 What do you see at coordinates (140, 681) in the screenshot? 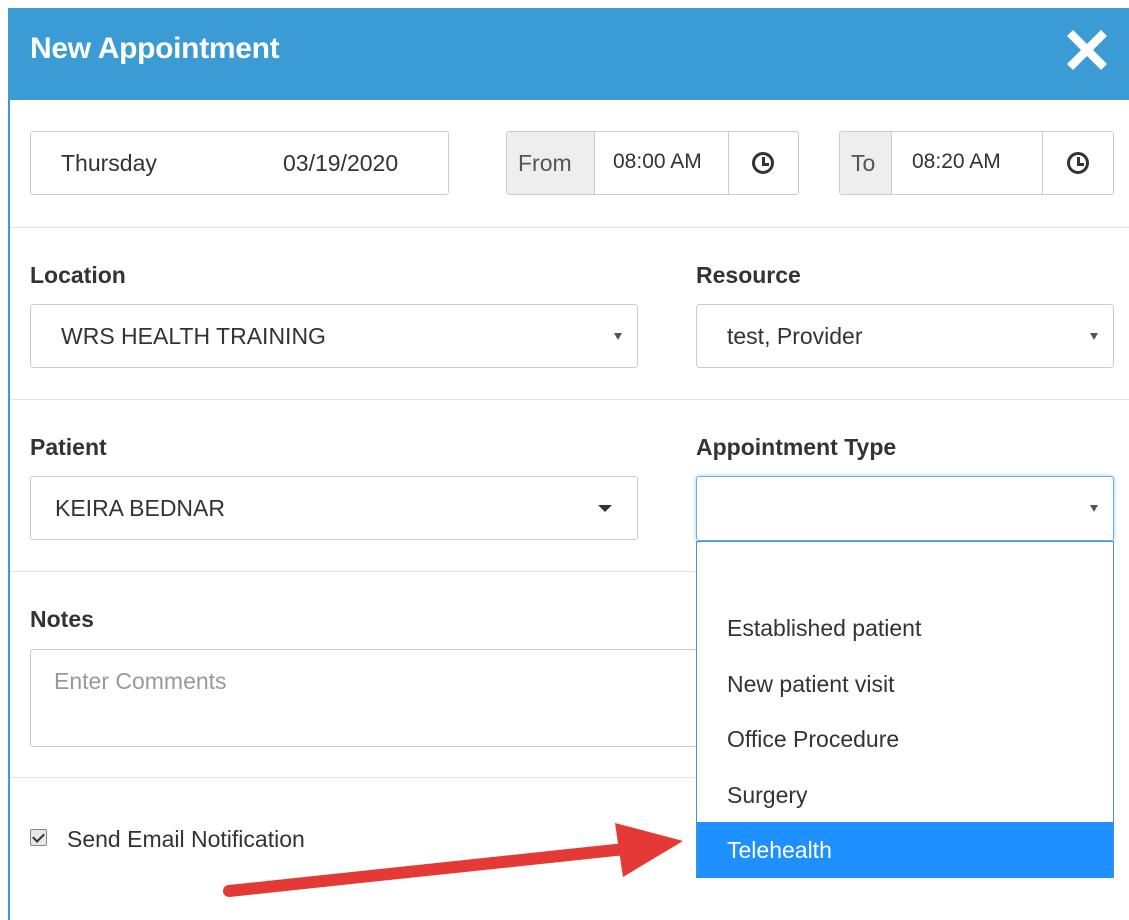
I see `notes-placeholder: Enter Comments` at bounding box center [140, 681].